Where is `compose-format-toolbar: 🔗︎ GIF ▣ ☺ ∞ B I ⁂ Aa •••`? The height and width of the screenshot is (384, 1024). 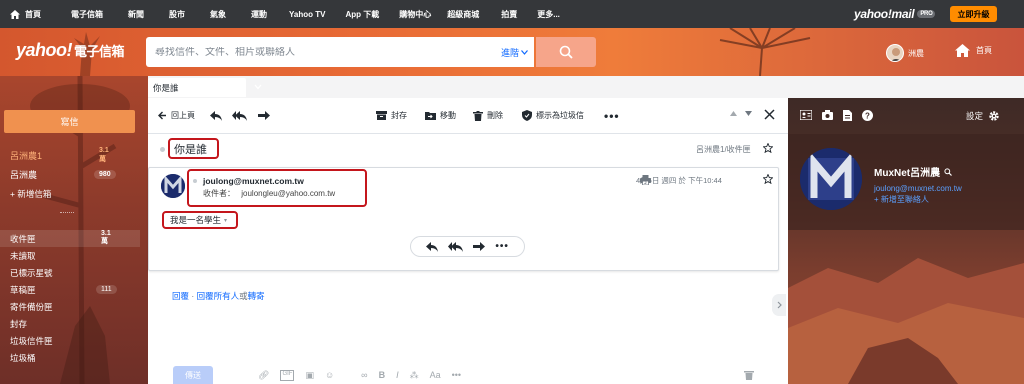
compose-format-toolbar: 🔗︎ GIF ▣ ☺ ∞ B I ⁂ Aa ••• is located at coordinates (359, 375).